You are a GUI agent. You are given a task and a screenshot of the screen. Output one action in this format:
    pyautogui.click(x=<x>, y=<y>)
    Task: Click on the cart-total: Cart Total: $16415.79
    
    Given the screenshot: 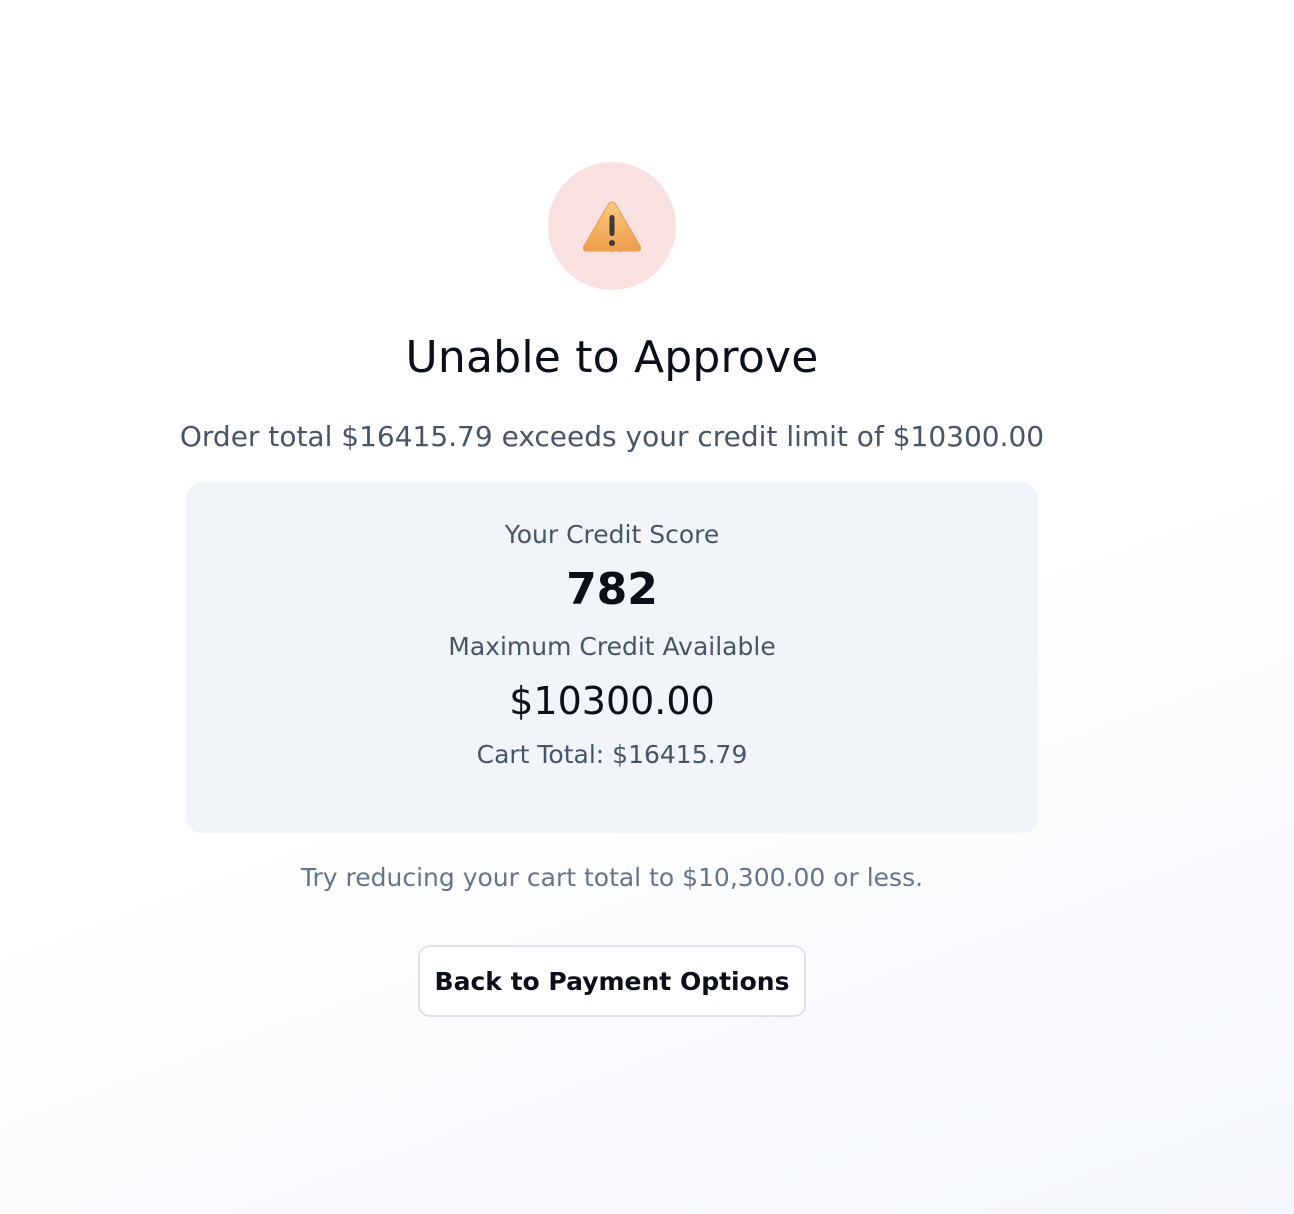 What is the action you would take?
    pyautogui.click(x=612, y=754)
    